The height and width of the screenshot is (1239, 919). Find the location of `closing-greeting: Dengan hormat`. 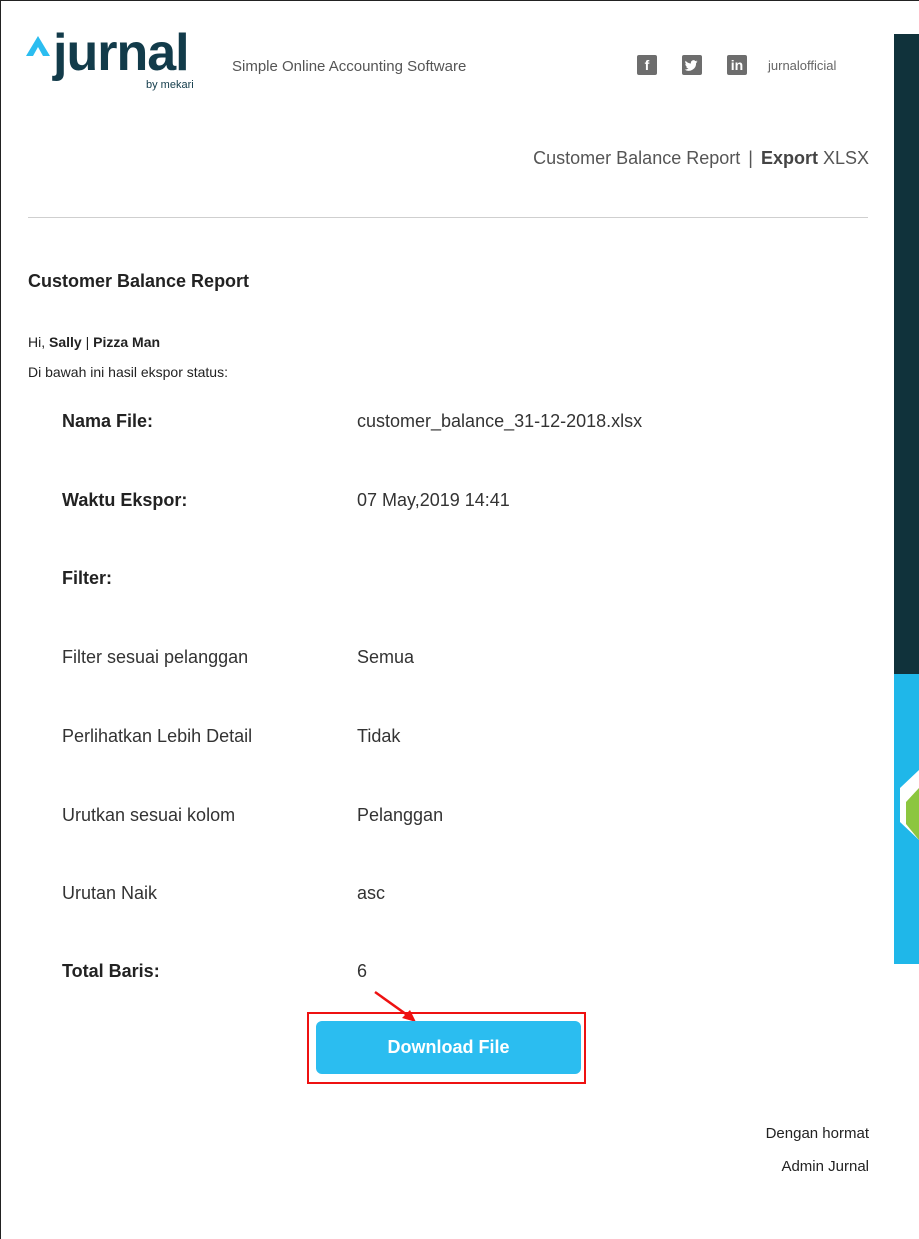

closing-greeting: Dengan hormat is located at coordinates (817, 1133).